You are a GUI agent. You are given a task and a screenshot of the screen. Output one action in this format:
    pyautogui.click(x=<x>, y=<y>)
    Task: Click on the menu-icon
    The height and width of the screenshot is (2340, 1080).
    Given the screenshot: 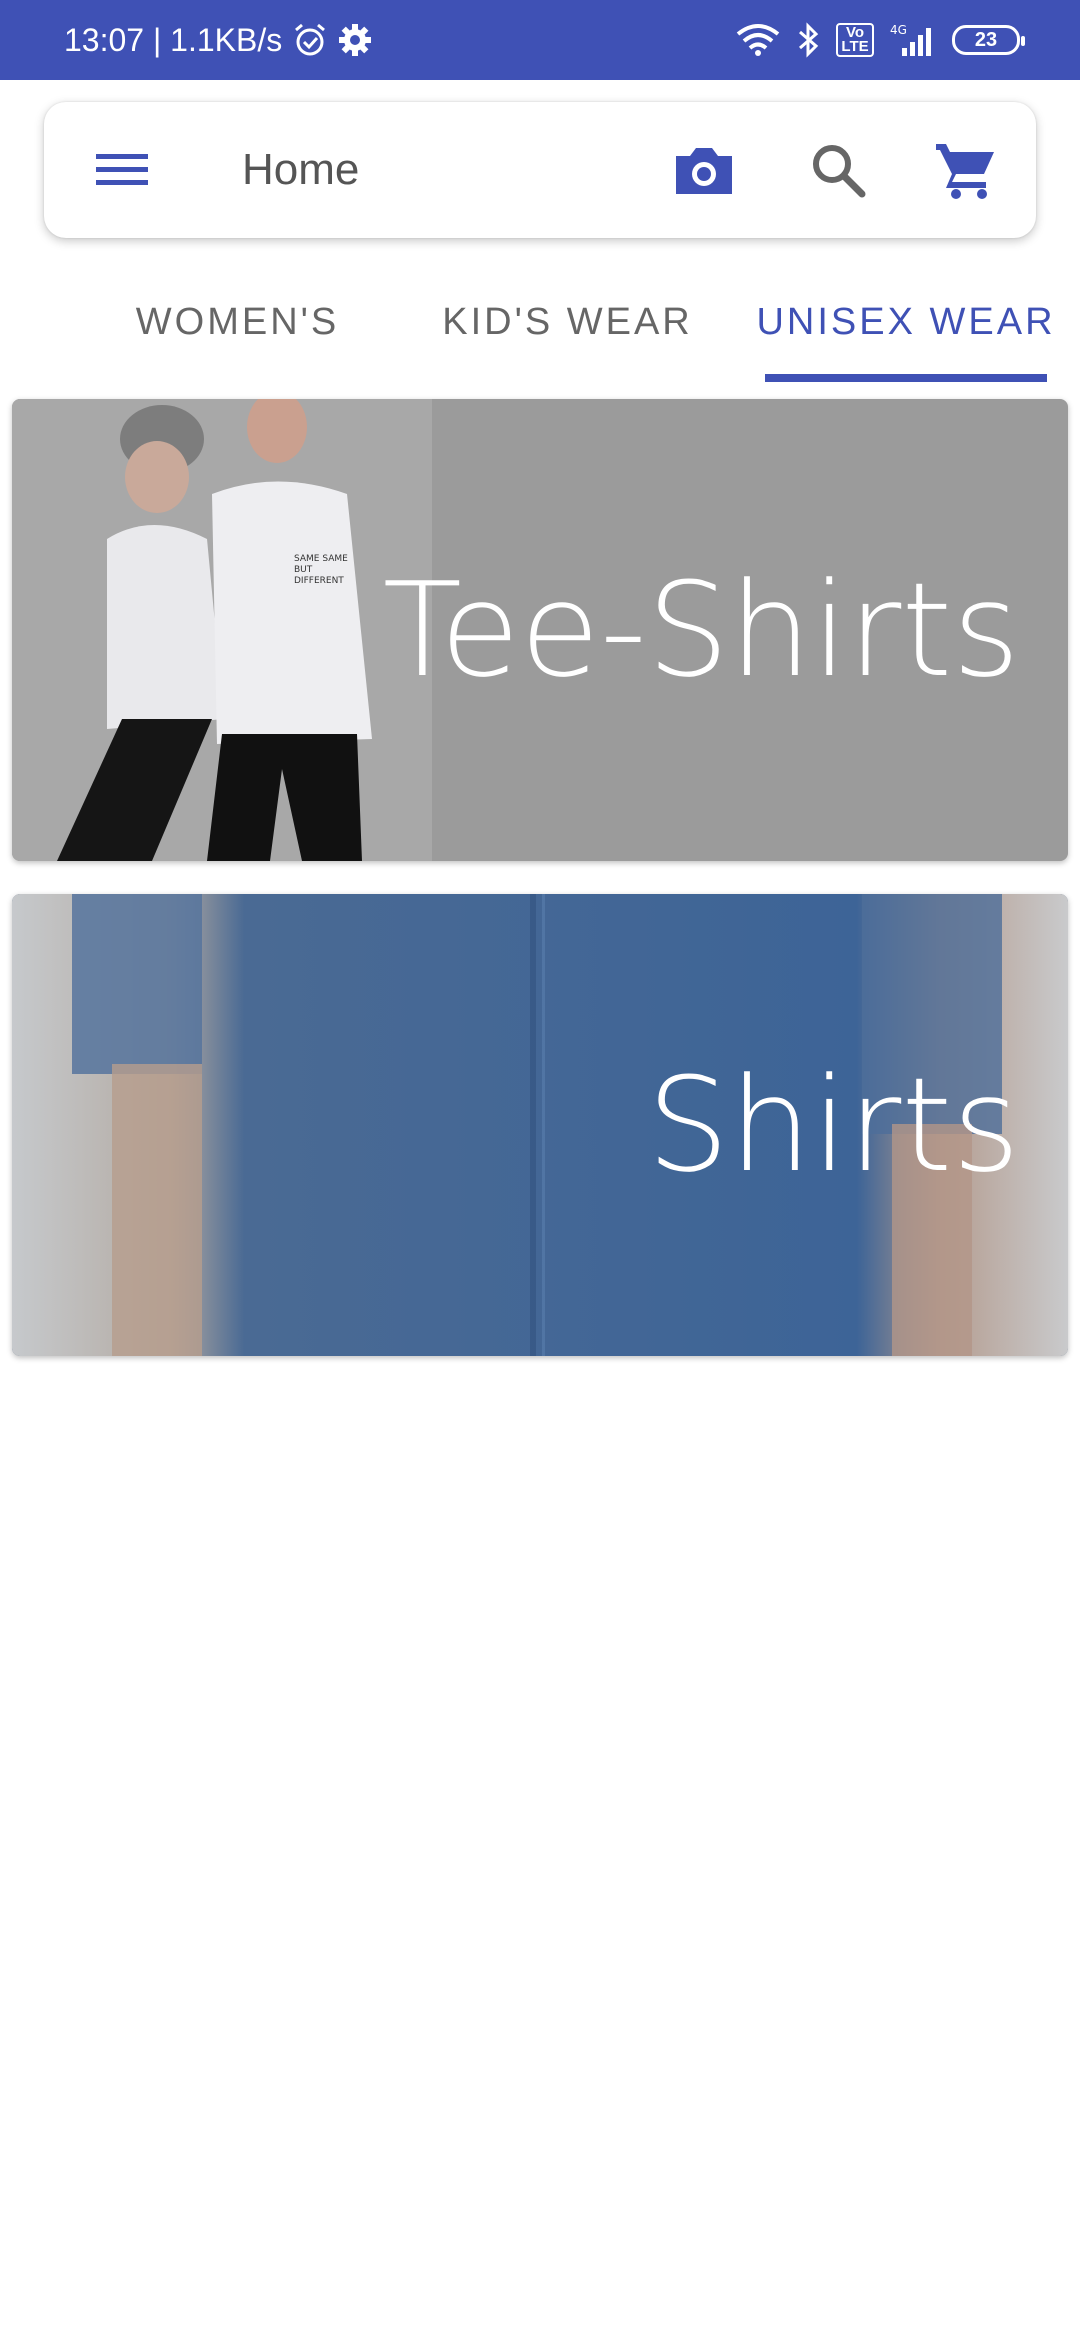 What is the action you would take?
    pyautogui.click(x=122, y=170)
    